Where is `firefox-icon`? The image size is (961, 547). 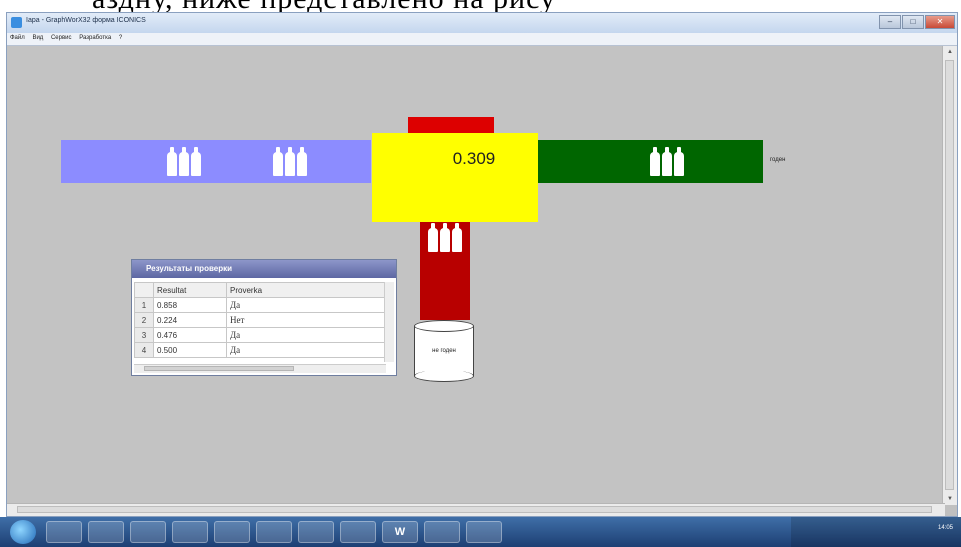 firefox-icon is located at coordinates (106, 532).